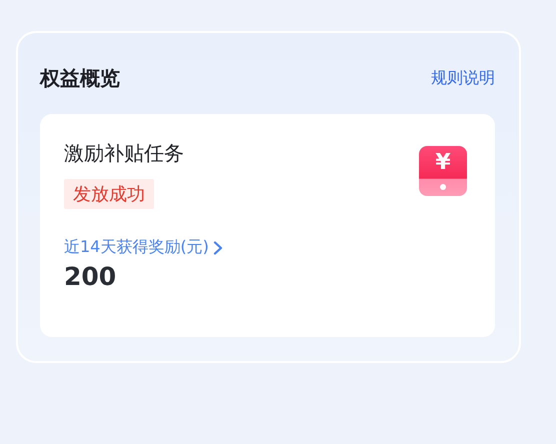 This screenshot has width=556, height=444. I want to click on reward-link: 近14天获得奖励(元), so click(143, 247).